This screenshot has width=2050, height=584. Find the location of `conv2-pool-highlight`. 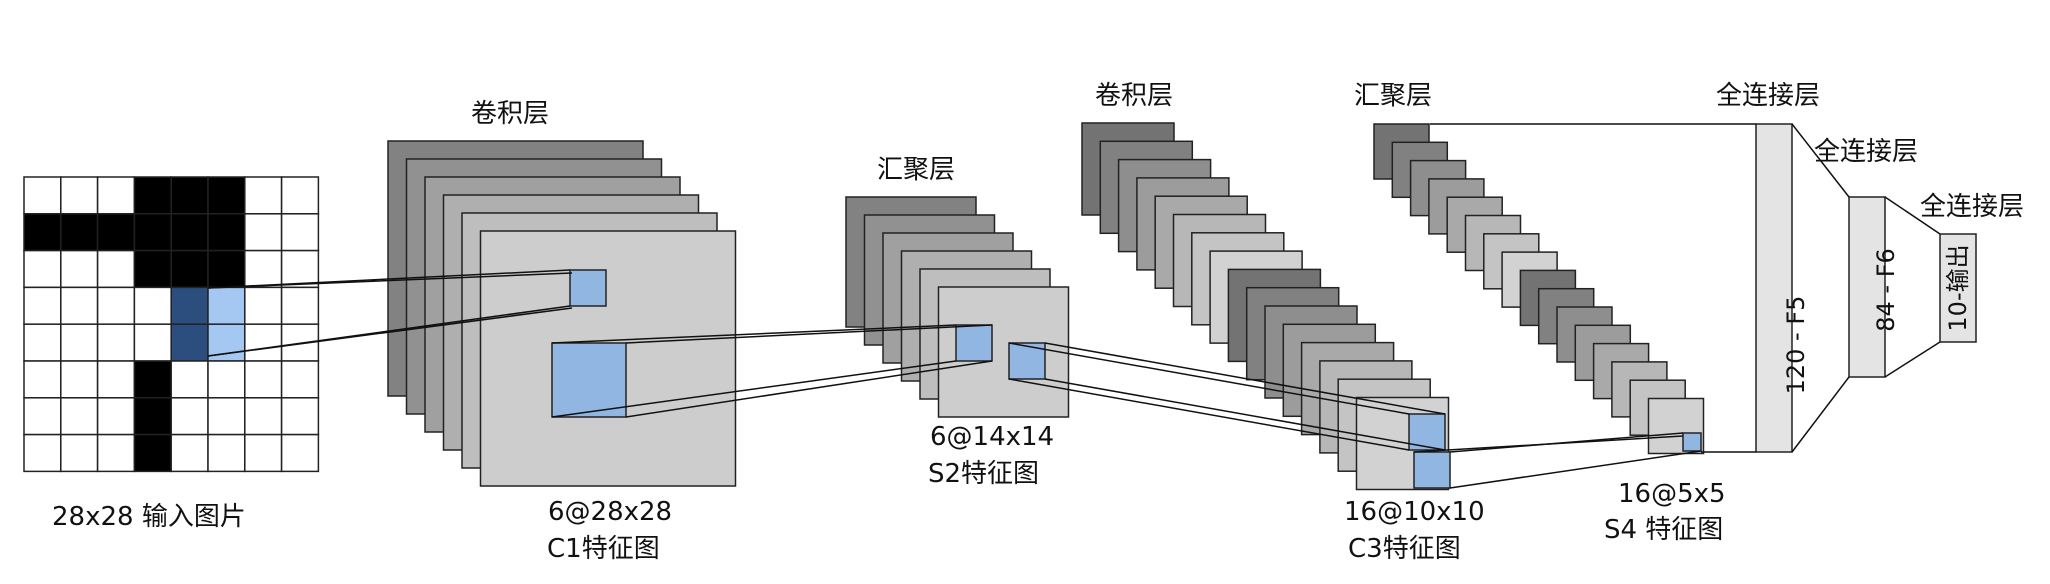

conv2-pool-highlight is located at coordinates (1432, 470).